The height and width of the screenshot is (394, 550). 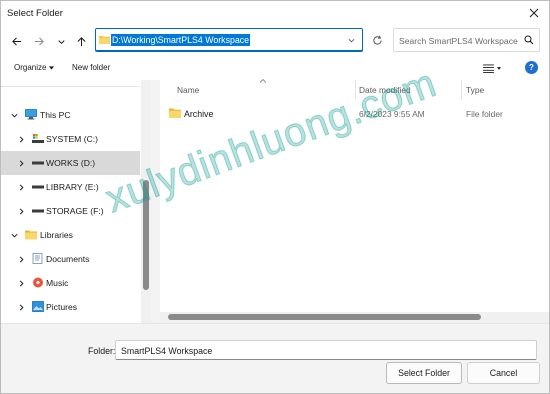 I want to click on column-header-date-modified: Date modified, so click(x=385, y=90).